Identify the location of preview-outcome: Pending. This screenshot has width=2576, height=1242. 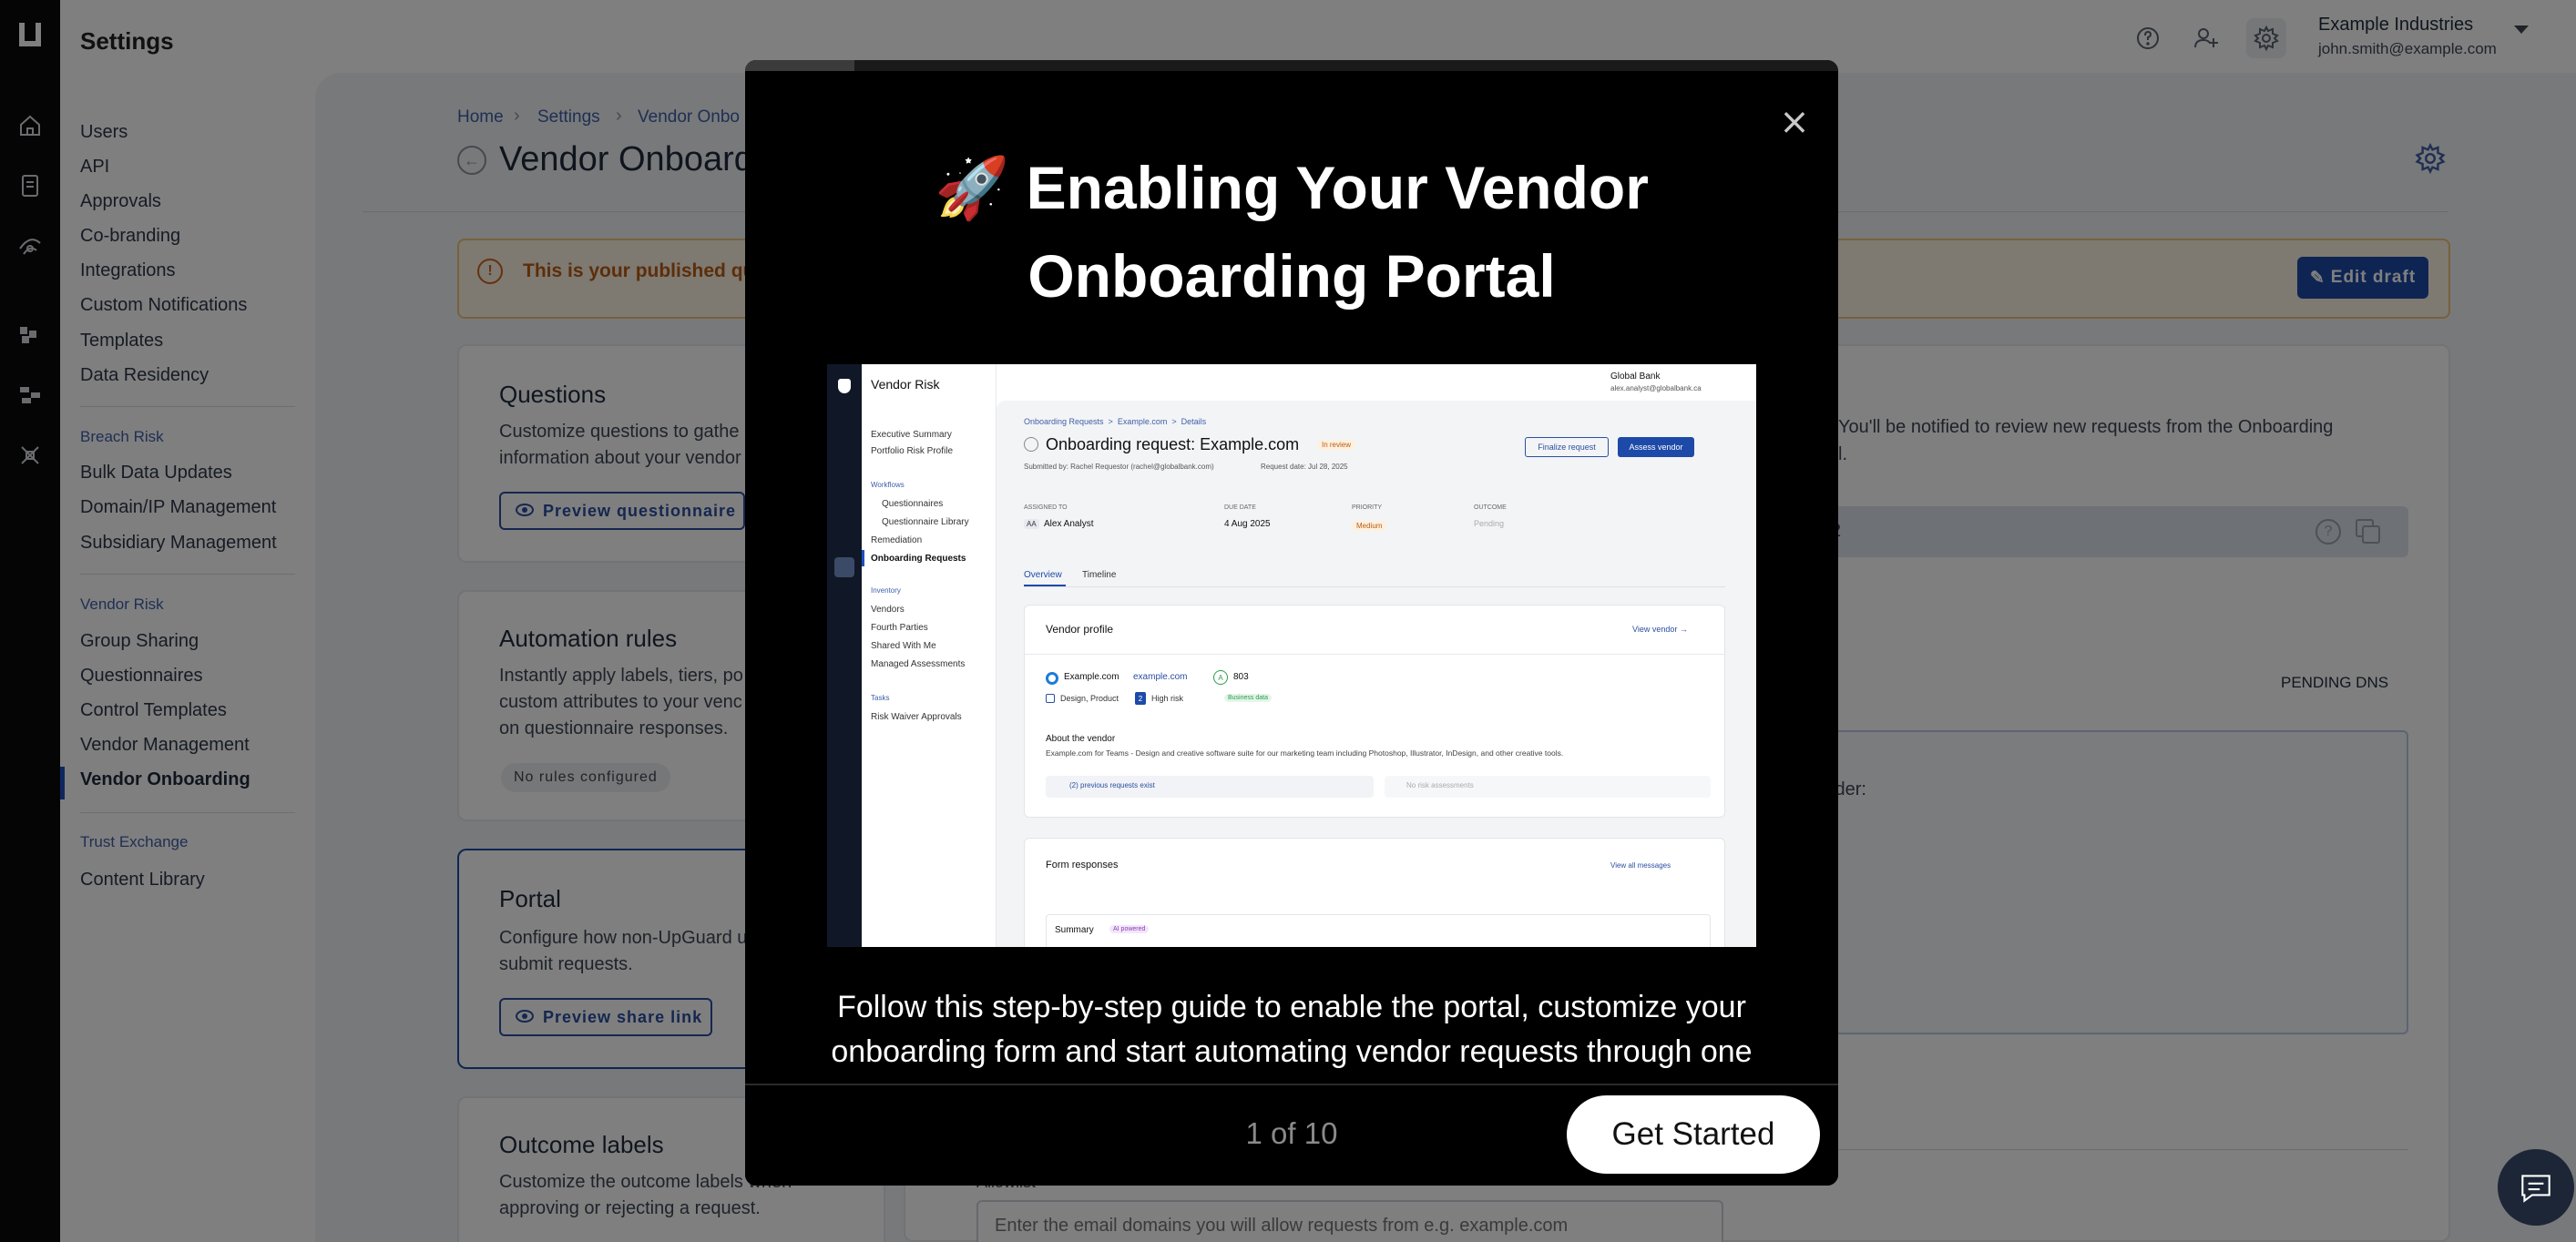
(1489, 523).